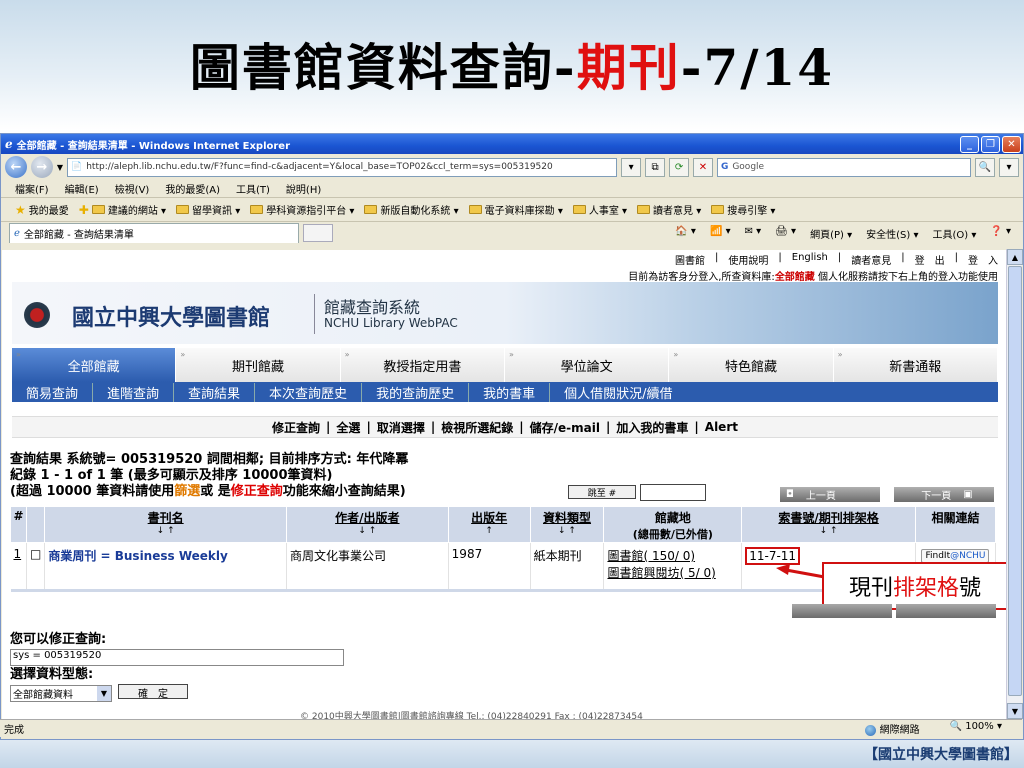  What do you see at coordinates (1015, 481) in the screenshot?
I see `scroll-thumb` at bounding box center [1015, 481].